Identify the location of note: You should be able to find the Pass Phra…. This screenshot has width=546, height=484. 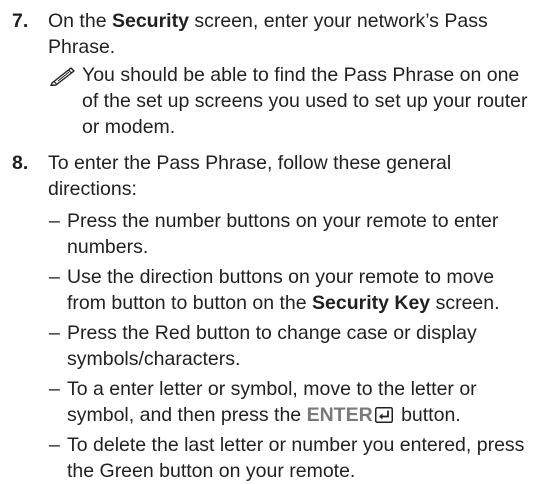
(292, 101).